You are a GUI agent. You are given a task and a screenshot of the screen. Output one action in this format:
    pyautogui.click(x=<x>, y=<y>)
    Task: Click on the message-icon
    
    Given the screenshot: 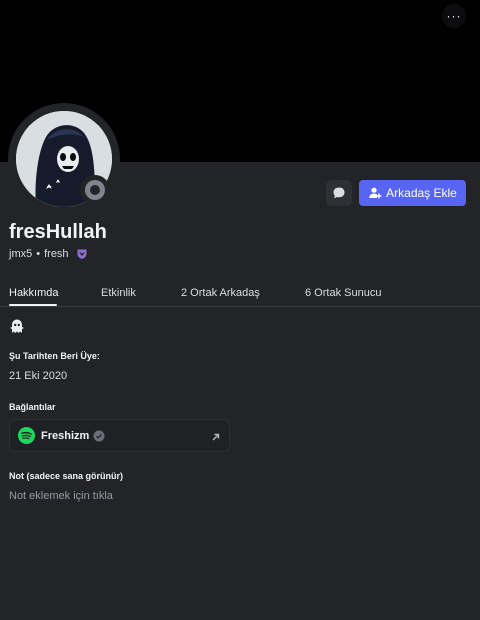 What is the action you would take?
    pyautogui.click(x=339, y=193)
    